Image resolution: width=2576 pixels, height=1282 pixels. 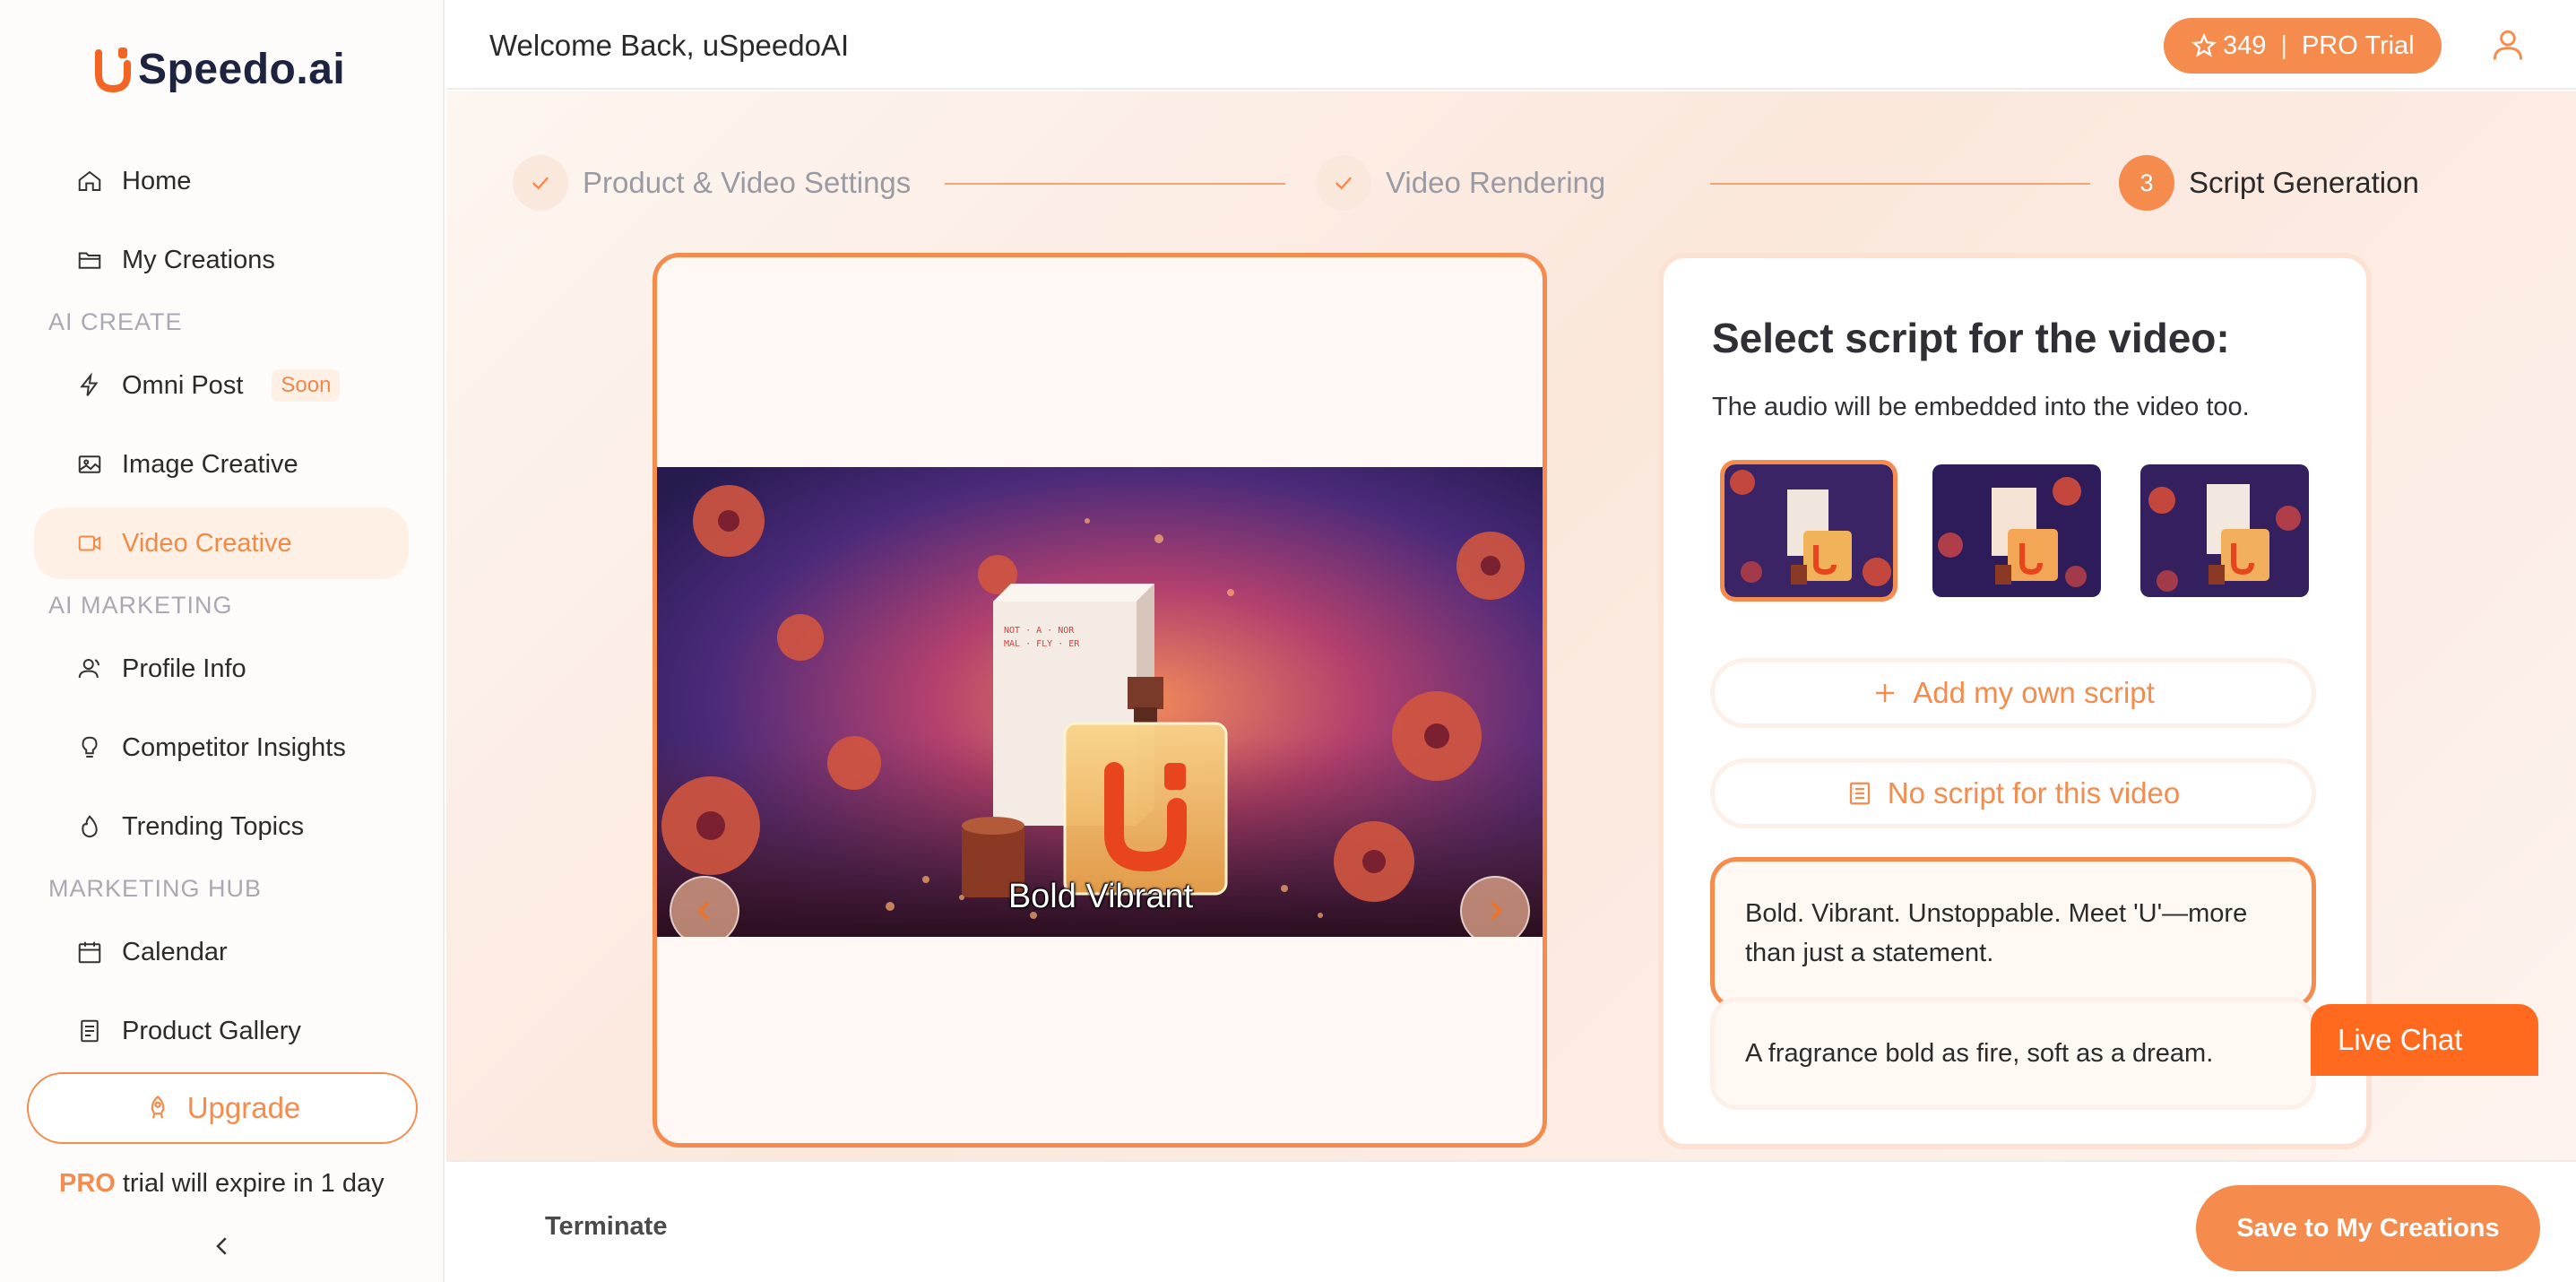 What do you see at coordinates (140, 605) in the screenshot?
I see `section-ai-marketing: AI MARKETING` at bounding box center [140, 605].